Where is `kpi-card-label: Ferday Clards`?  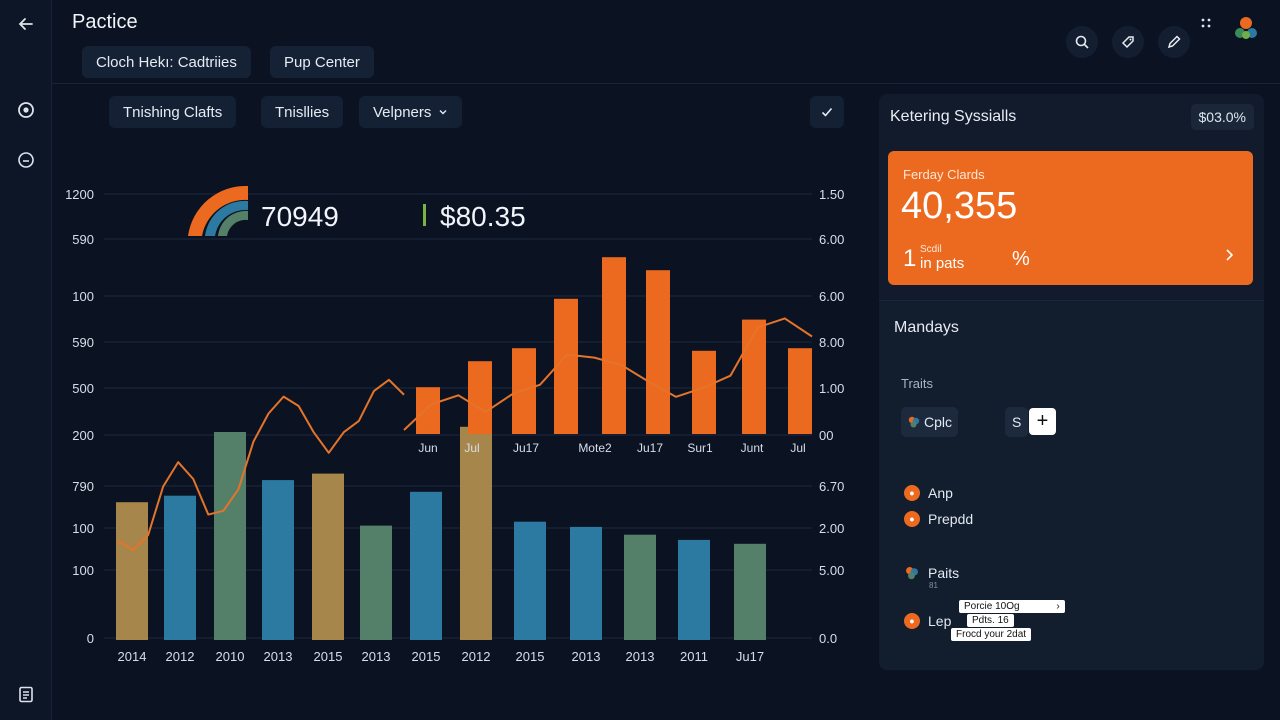 kpi-card-label: Ferday Clards is located at coordinates (944, 174).